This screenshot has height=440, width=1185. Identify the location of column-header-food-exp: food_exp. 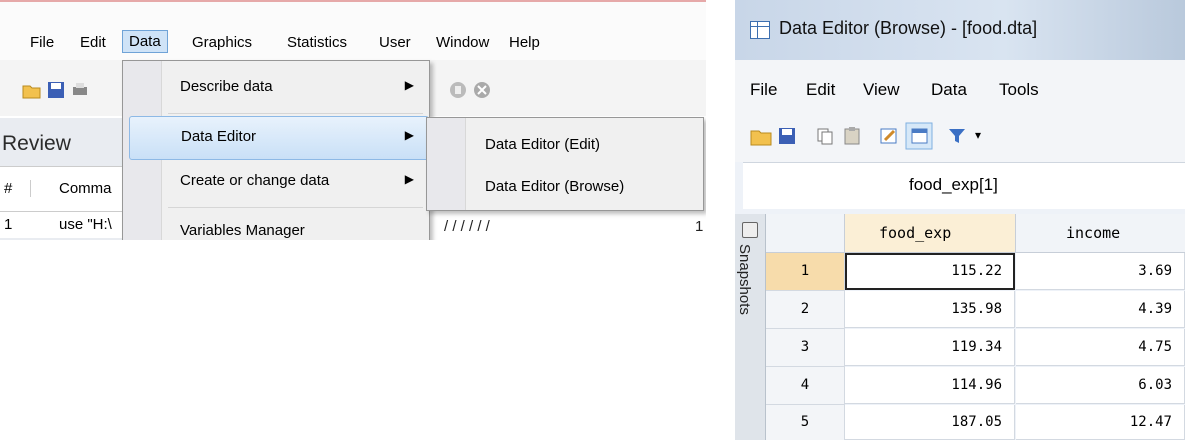
(930, 233).